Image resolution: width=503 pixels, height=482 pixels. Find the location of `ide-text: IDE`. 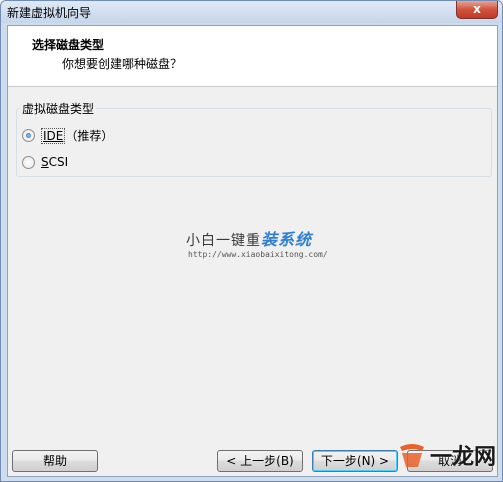

ide-text: IDE is located at coordinates (53, 136).